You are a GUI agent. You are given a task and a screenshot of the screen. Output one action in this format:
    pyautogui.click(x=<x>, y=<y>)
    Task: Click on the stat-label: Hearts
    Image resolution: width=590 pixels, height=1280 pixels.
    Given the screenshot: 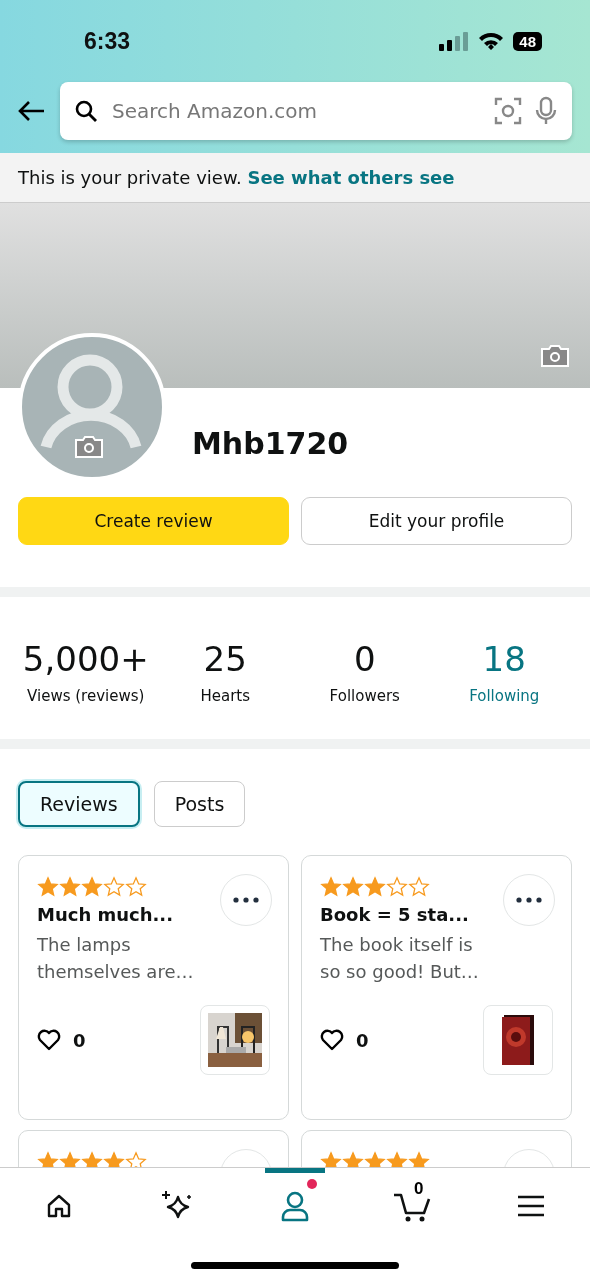 What is the action you would take?
    pyautogui.click(x=225, y=696)
    